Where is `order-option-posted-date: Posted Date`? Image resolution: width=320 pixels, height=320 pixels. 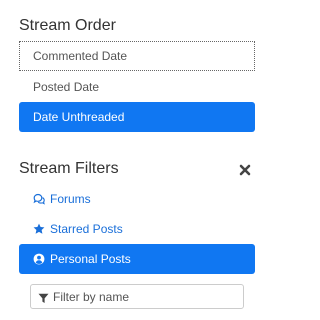
order-option-posted-date: Posted Date is located at coordinates (137, 87).